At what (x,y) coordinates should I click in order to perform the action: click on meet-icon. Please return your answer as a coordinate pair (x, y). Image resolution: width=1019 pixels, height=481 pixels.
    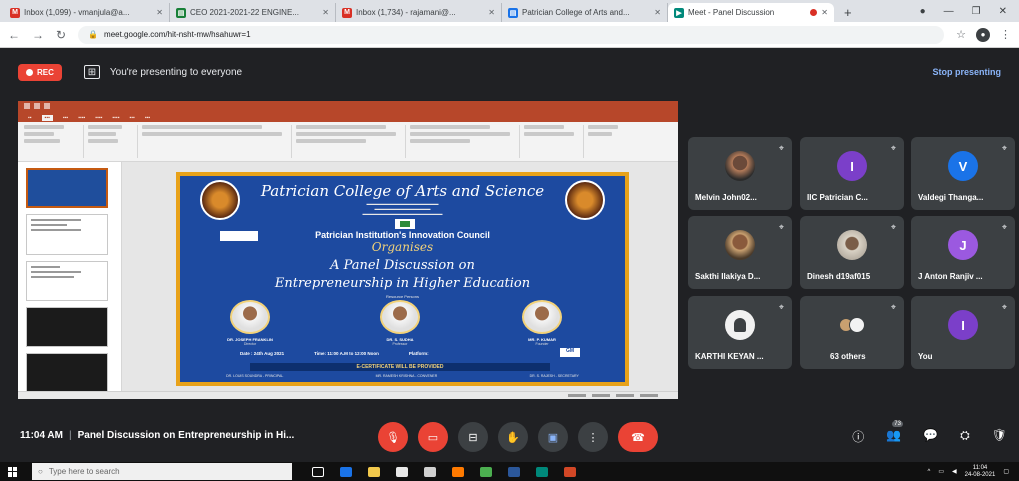
    Looking at the image, I should click on (542, 471).